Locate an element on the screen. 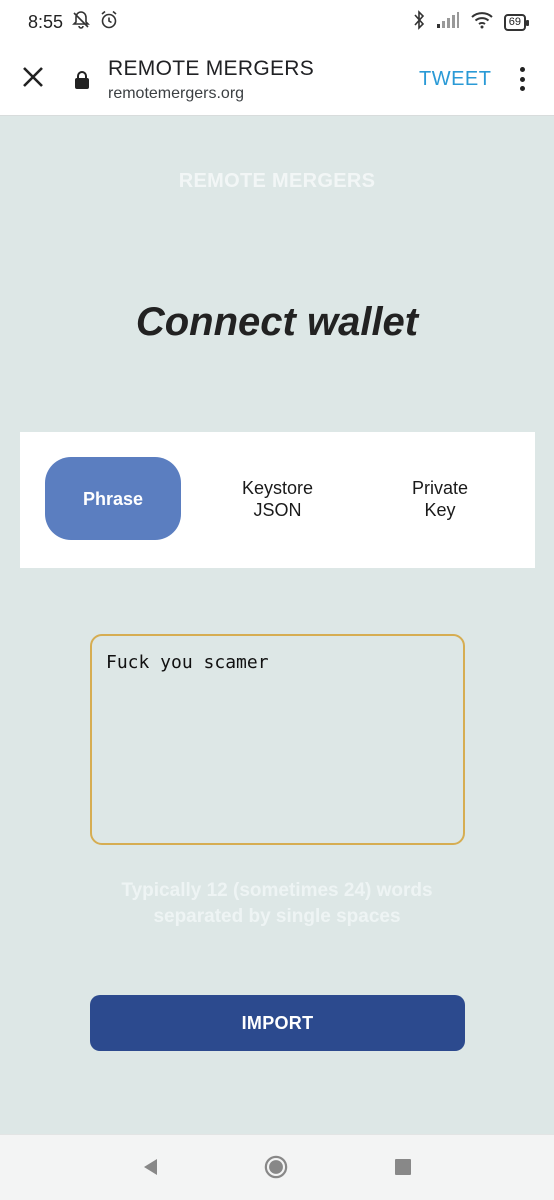 This screenshot has height=1200, width=554. recents-icon is located at coordinates (403, 1167).